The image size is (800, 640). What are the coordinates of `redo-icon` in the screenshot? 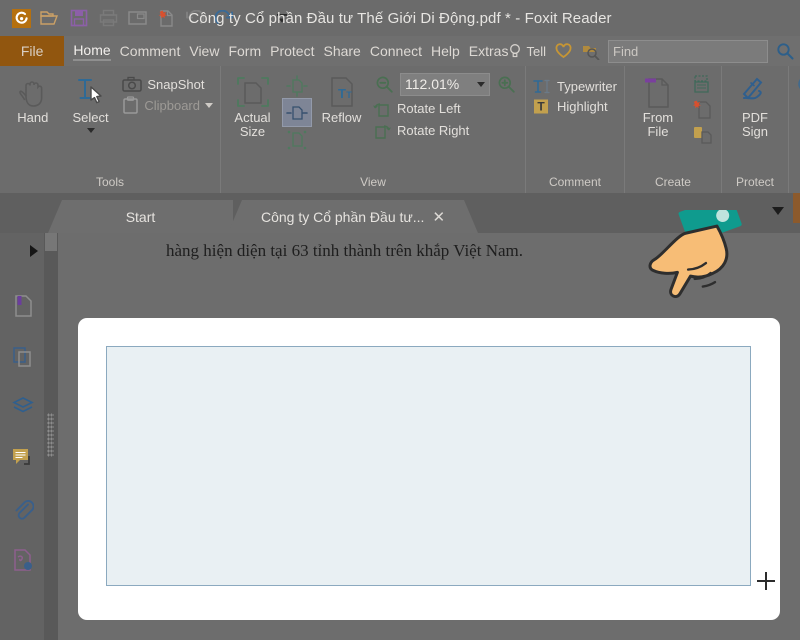 It's located at (224, 18).